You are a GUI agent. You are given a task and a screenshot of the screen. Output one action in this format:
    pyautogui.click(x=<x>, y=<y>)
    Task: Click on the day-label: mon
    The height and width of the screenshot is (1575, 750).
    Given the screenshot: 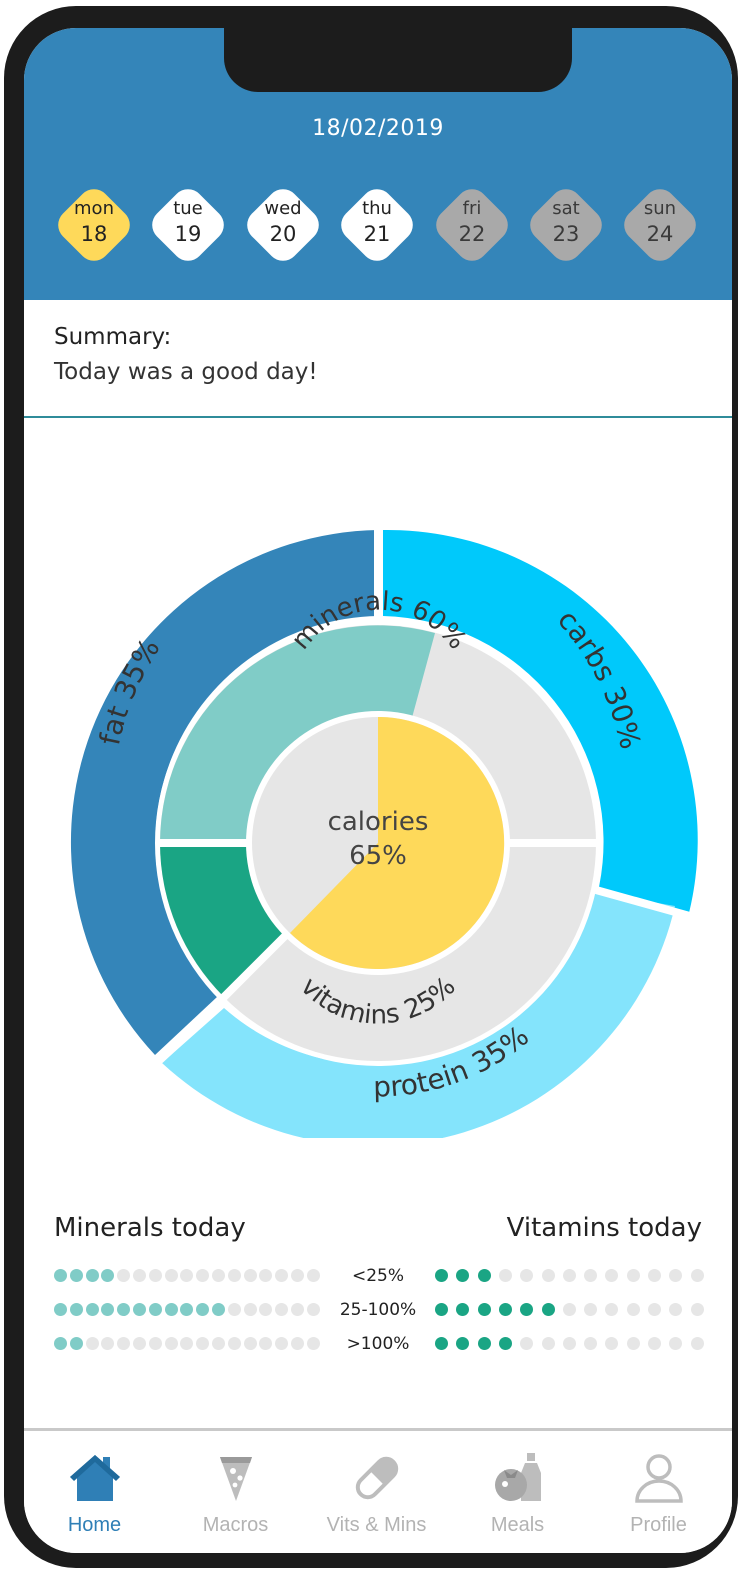 What is the action you would take?
    pyautogui.click(x=94, y=208)
    